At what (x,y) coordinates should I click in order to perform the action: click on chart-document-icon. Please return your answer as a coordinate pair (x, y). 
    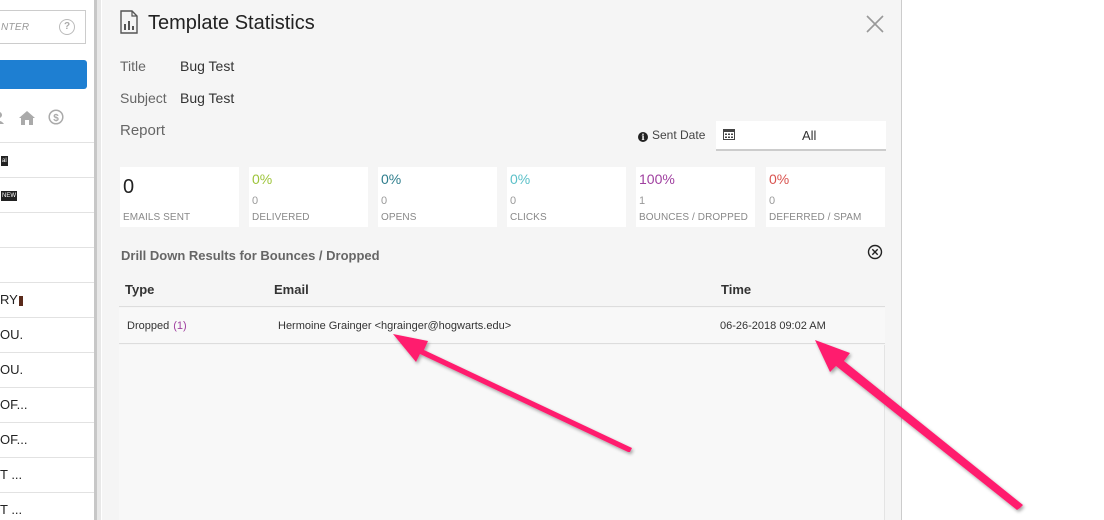
    Looking at the image, I should click on (129, 22).